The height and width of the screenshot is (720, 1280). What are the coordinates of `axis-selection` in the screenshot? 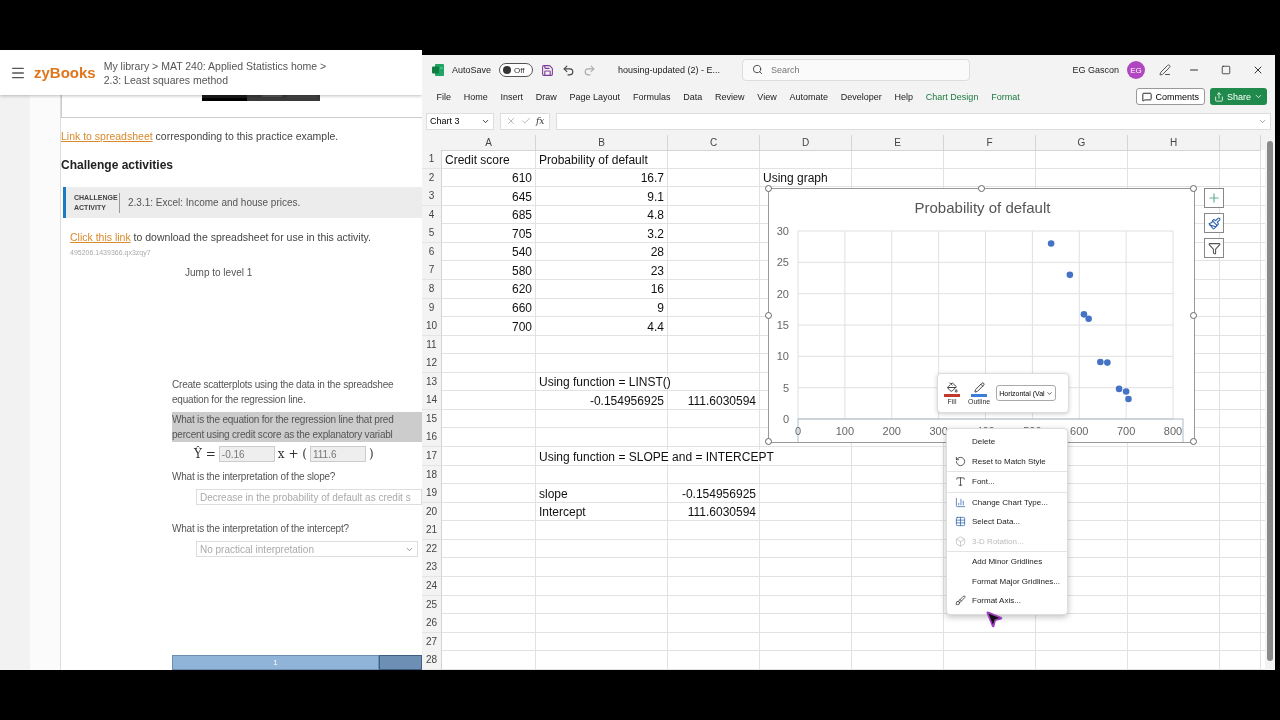 It's located at (990, 430).